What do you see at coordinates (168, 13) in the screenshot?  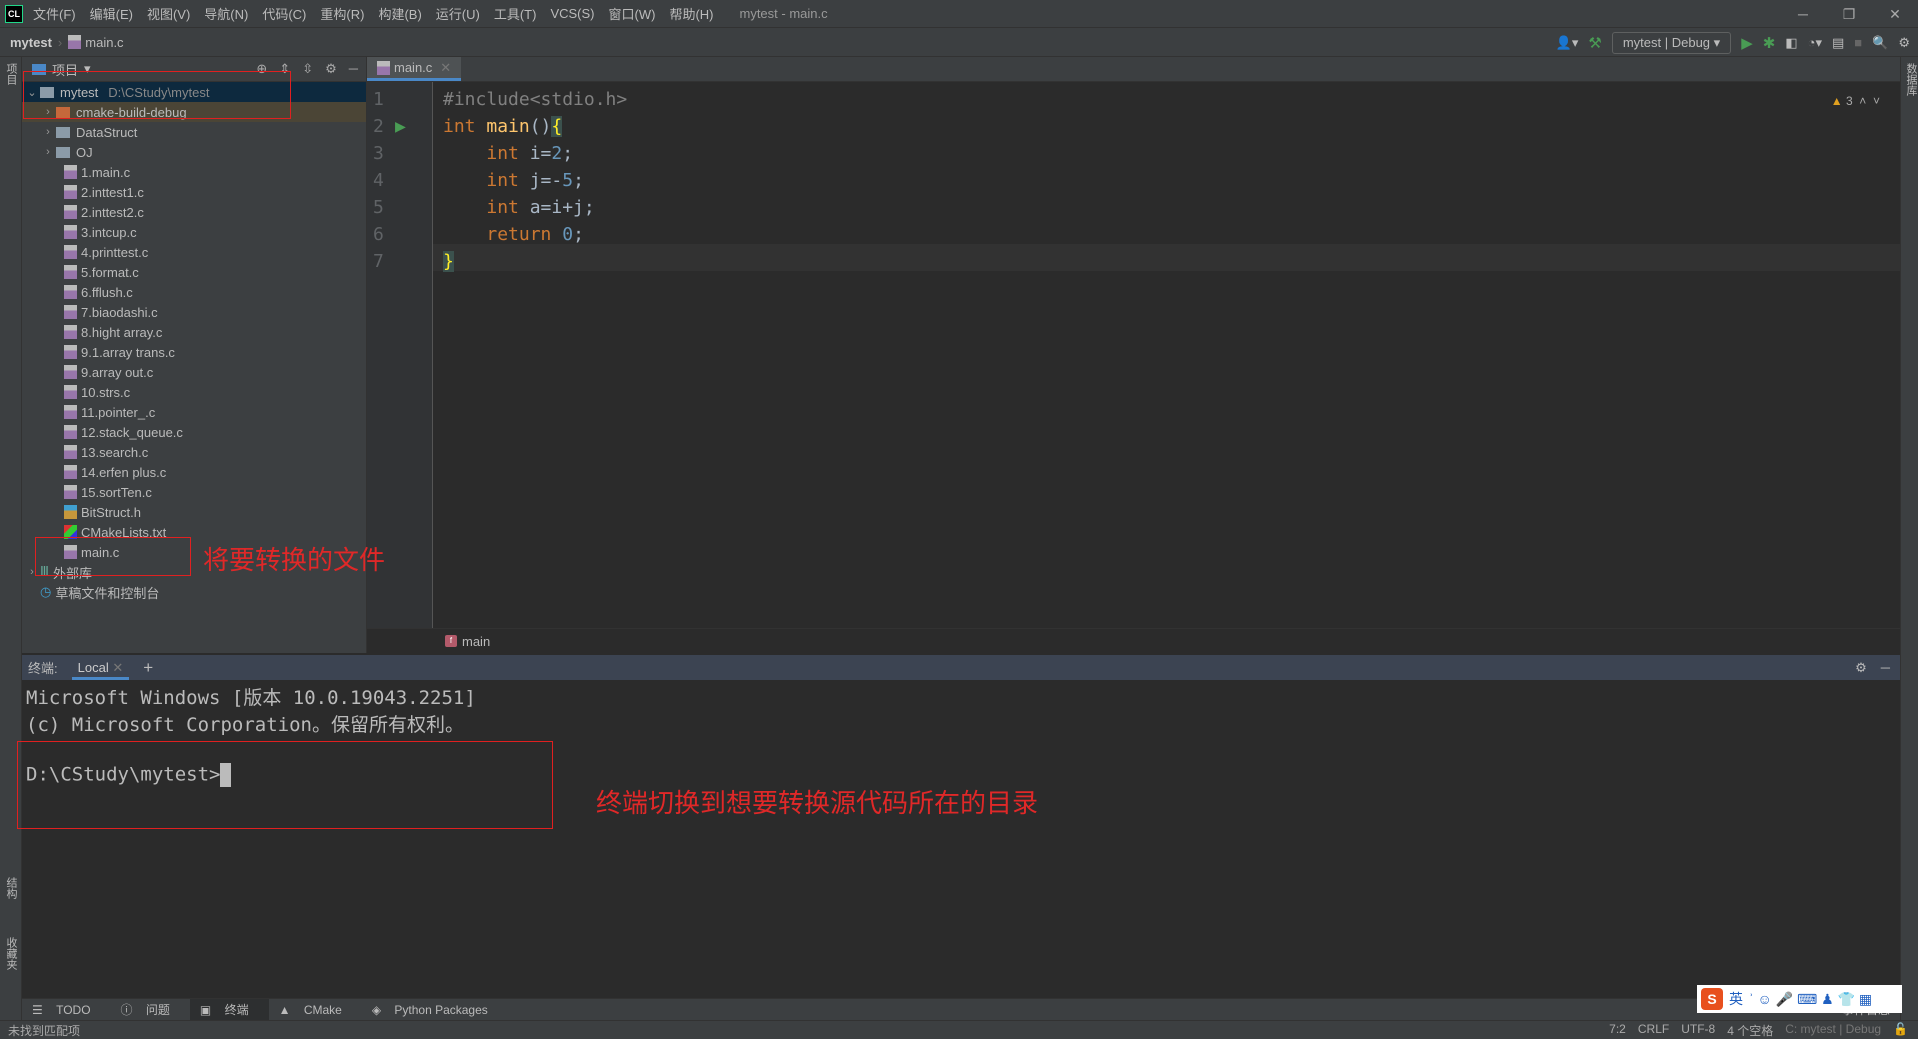 I see `menu-view: 视图(V)` at bounding box center [168, 13].